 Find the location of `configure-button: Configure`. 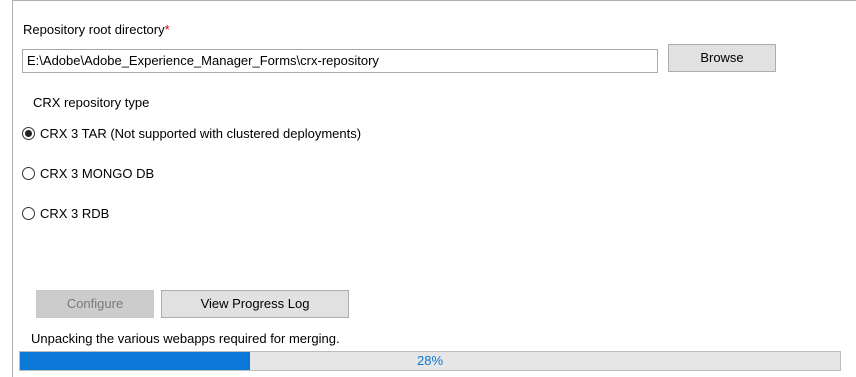

configure-button: Configure is located at coordinates (95, 304).